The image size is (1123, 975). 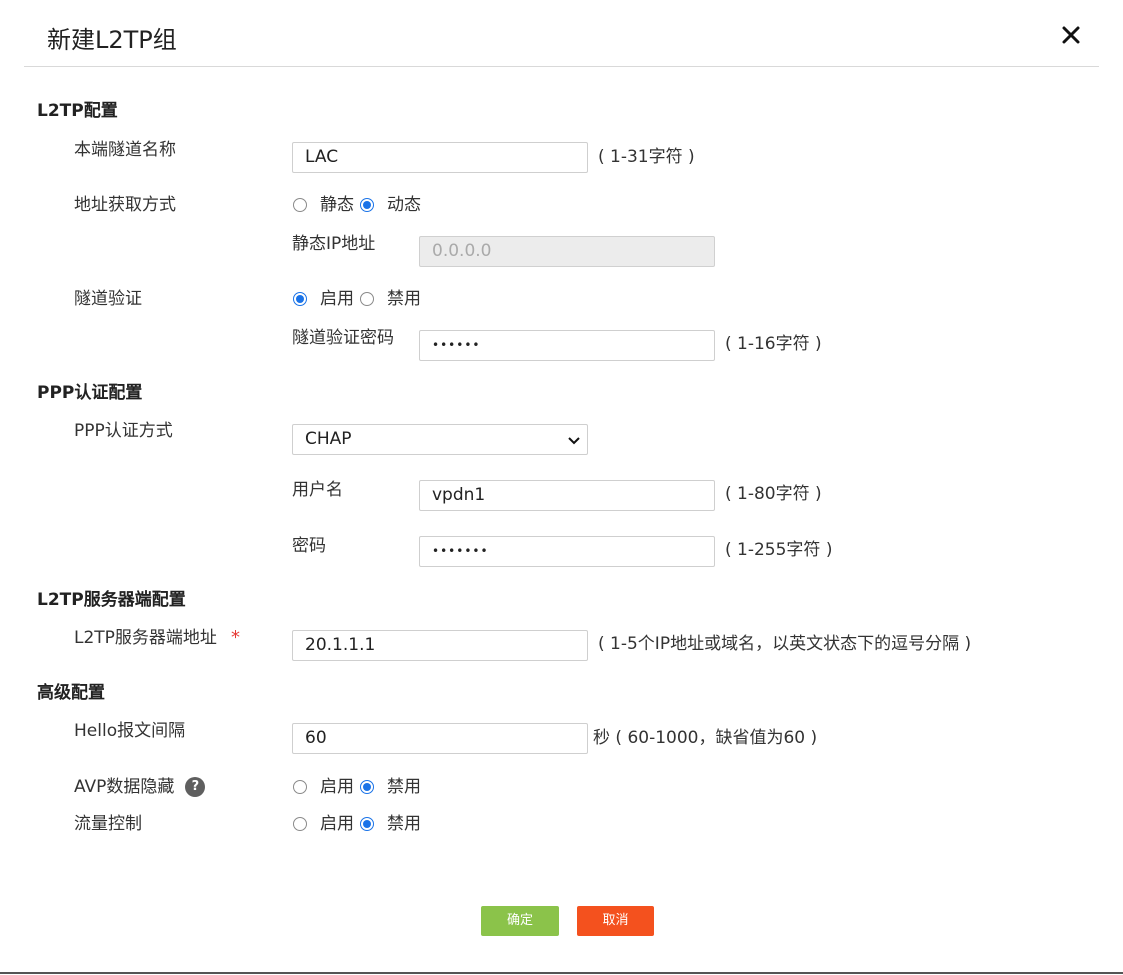 What do you see at coordinates (337, 824) in the screenshot?
I see `radio-flow-enable-label: 启用` at bounding box center [337, 824].